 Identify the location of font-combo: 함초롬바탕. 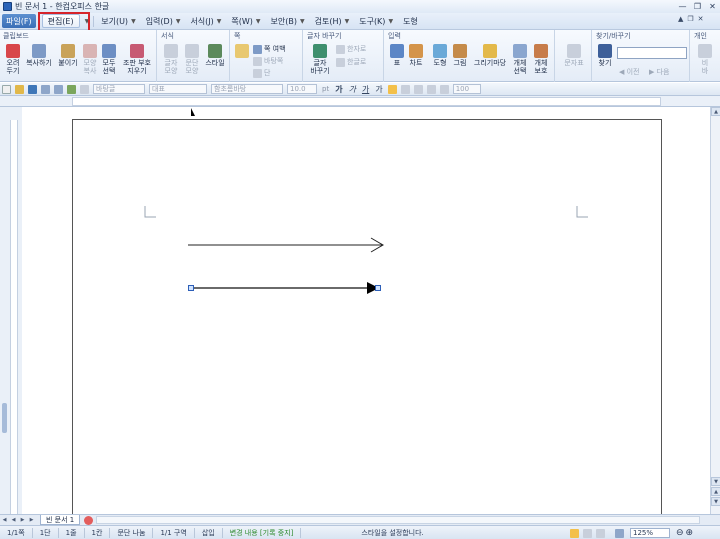
(247, 89).